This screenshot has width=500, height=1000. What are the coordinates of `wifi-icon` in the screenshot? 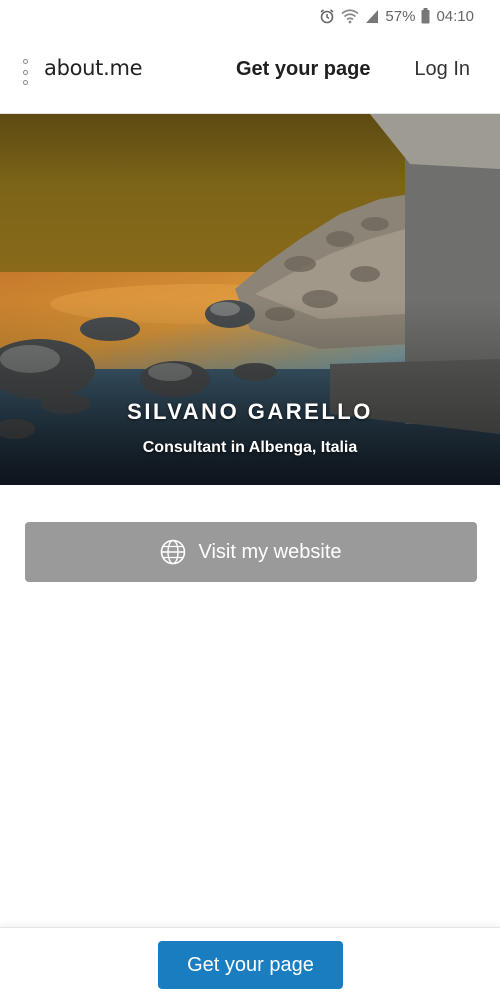 It's located at (350, 16).